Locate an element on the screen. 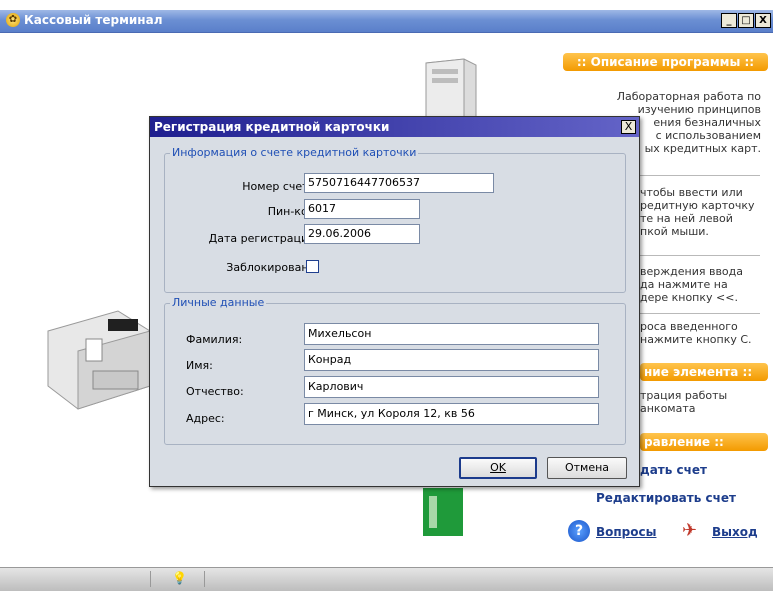 This screenshot has width=773, height=591. surname-label: Фамилия: is located at coordinates (214, 339).